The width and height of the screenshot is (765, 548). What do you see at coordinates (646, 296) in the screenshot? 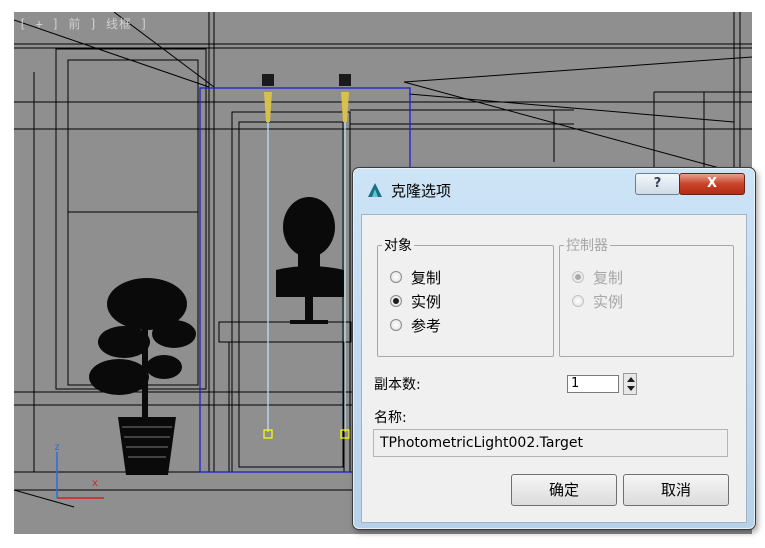
I see `controller-group: 控制器 复制 实例` at bounding box center [646, 296].